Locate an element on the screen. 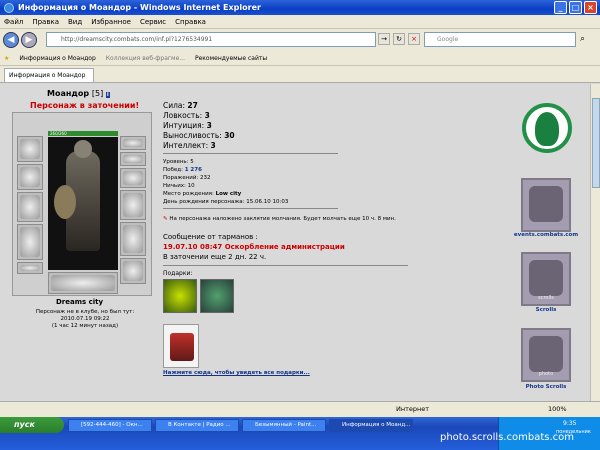 This screenshot has width=600, height=450. strength-value: 27 is located at coordinates (192, 105).